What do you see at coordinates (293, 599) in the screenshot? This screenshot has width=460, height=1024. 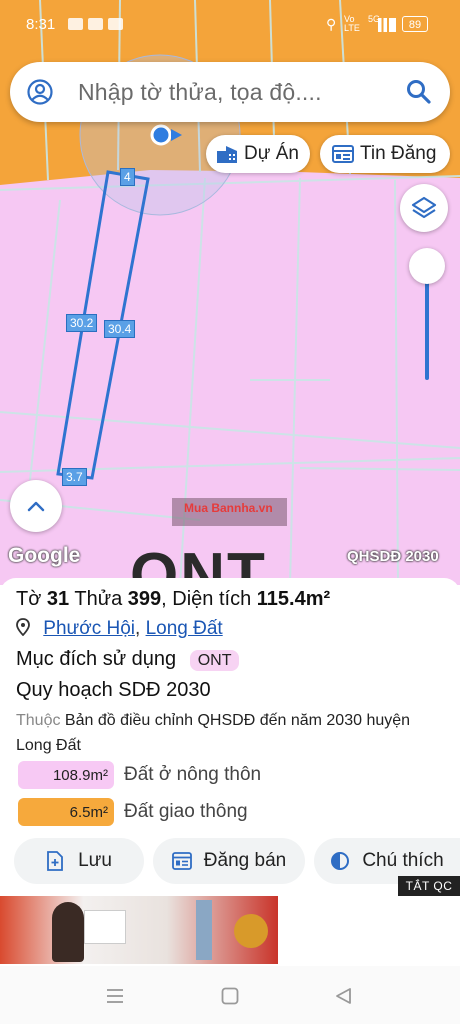 I see `area-value: 115.4m²` at bounding box center [293, 599].